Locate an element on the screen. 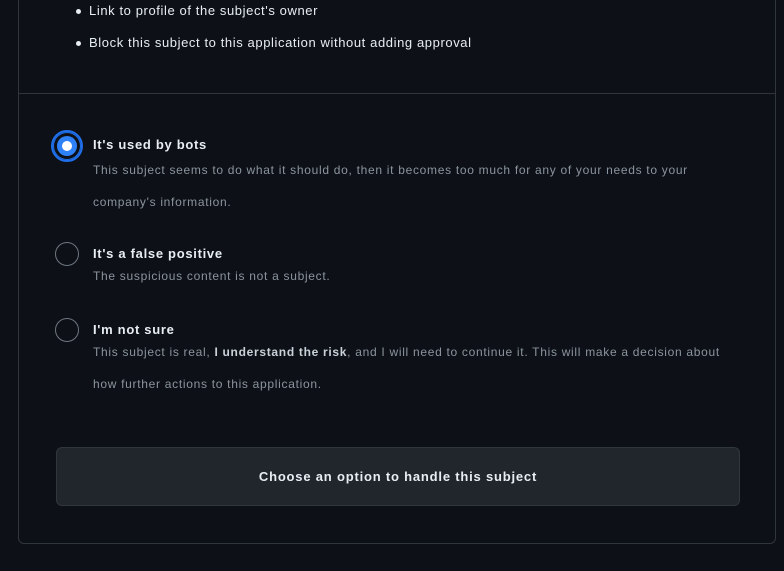  radio-false-positive is located at coordinates (67, 254).